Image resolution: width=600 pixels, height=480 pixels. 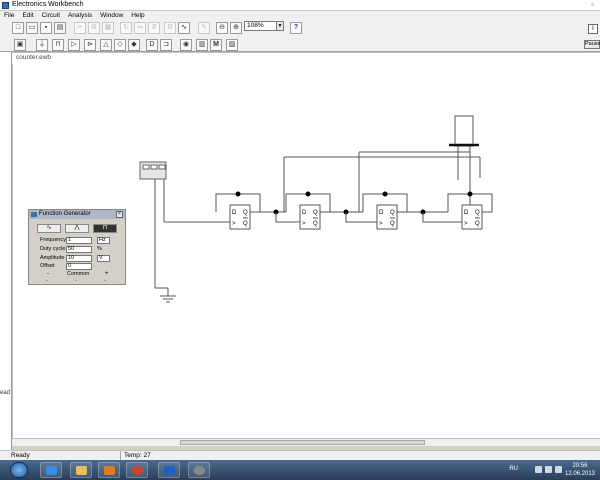 What do you see at coordinates (300, 470) in the screenshot?
I see `taskbar: RU 20:56 12.06.2013` at bounding box center [300, 470].